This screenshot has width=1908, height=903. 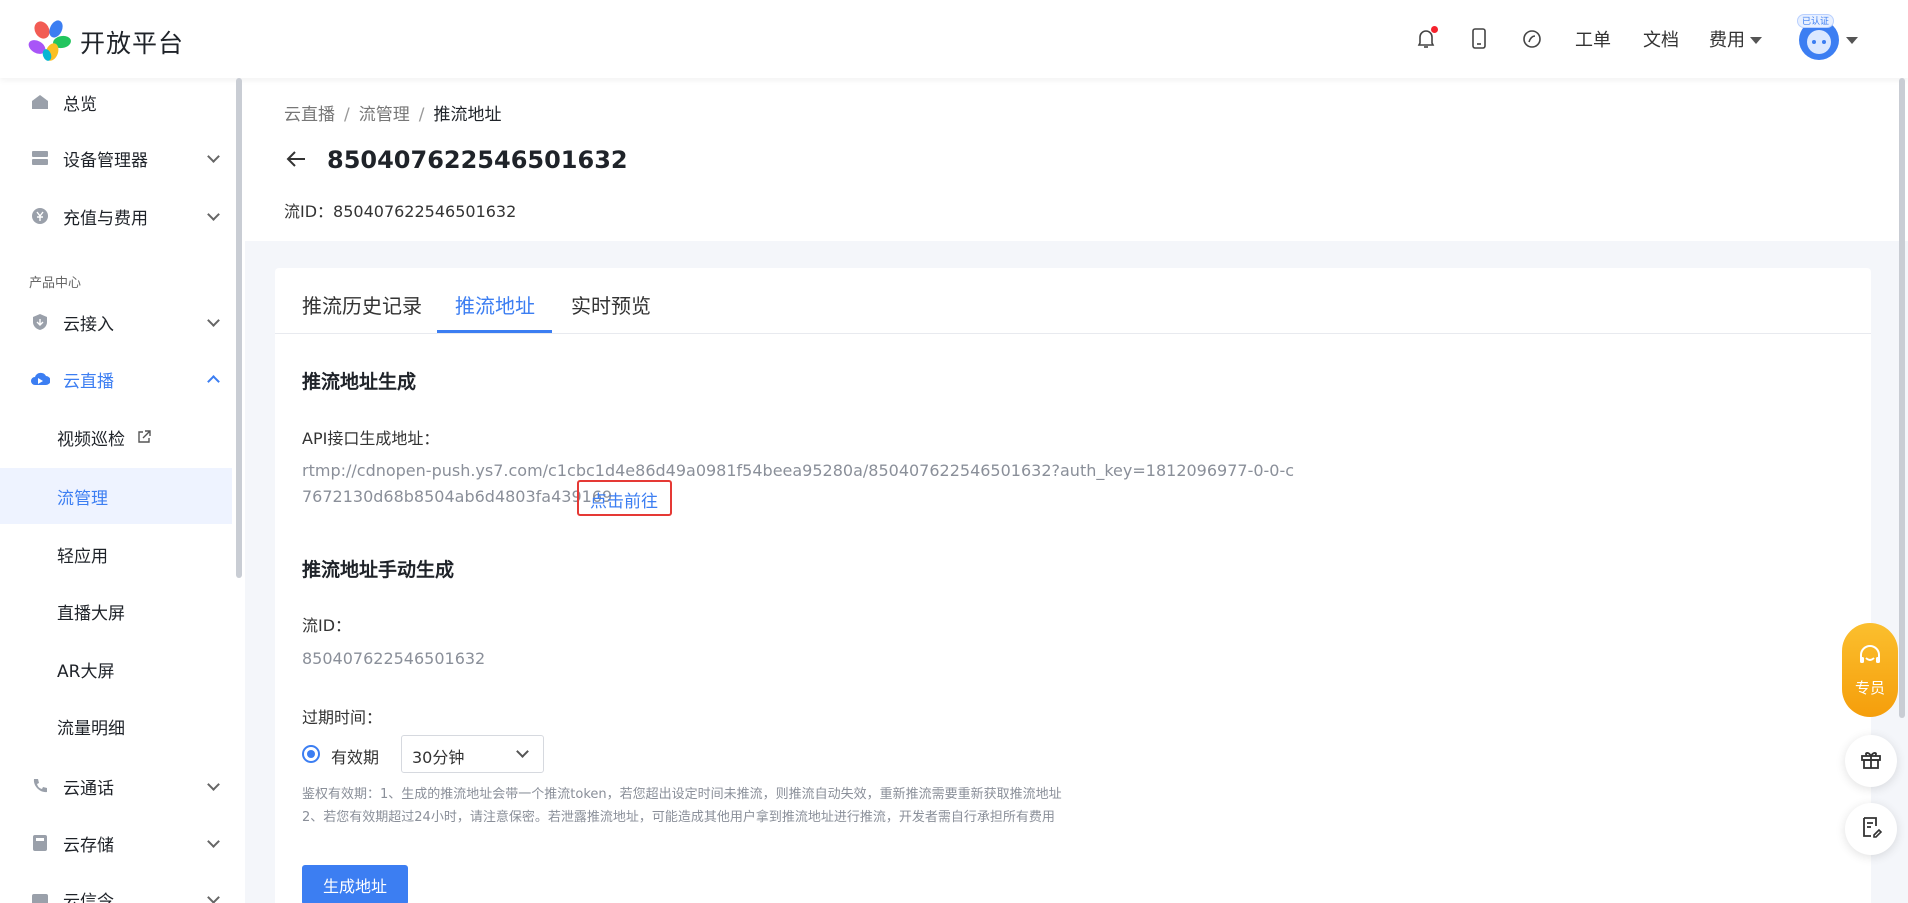 What do you see at coordinates (55, 283) in the screenshot?
I see `product-center-label: 产品中心` at bounding box center [55, 283].